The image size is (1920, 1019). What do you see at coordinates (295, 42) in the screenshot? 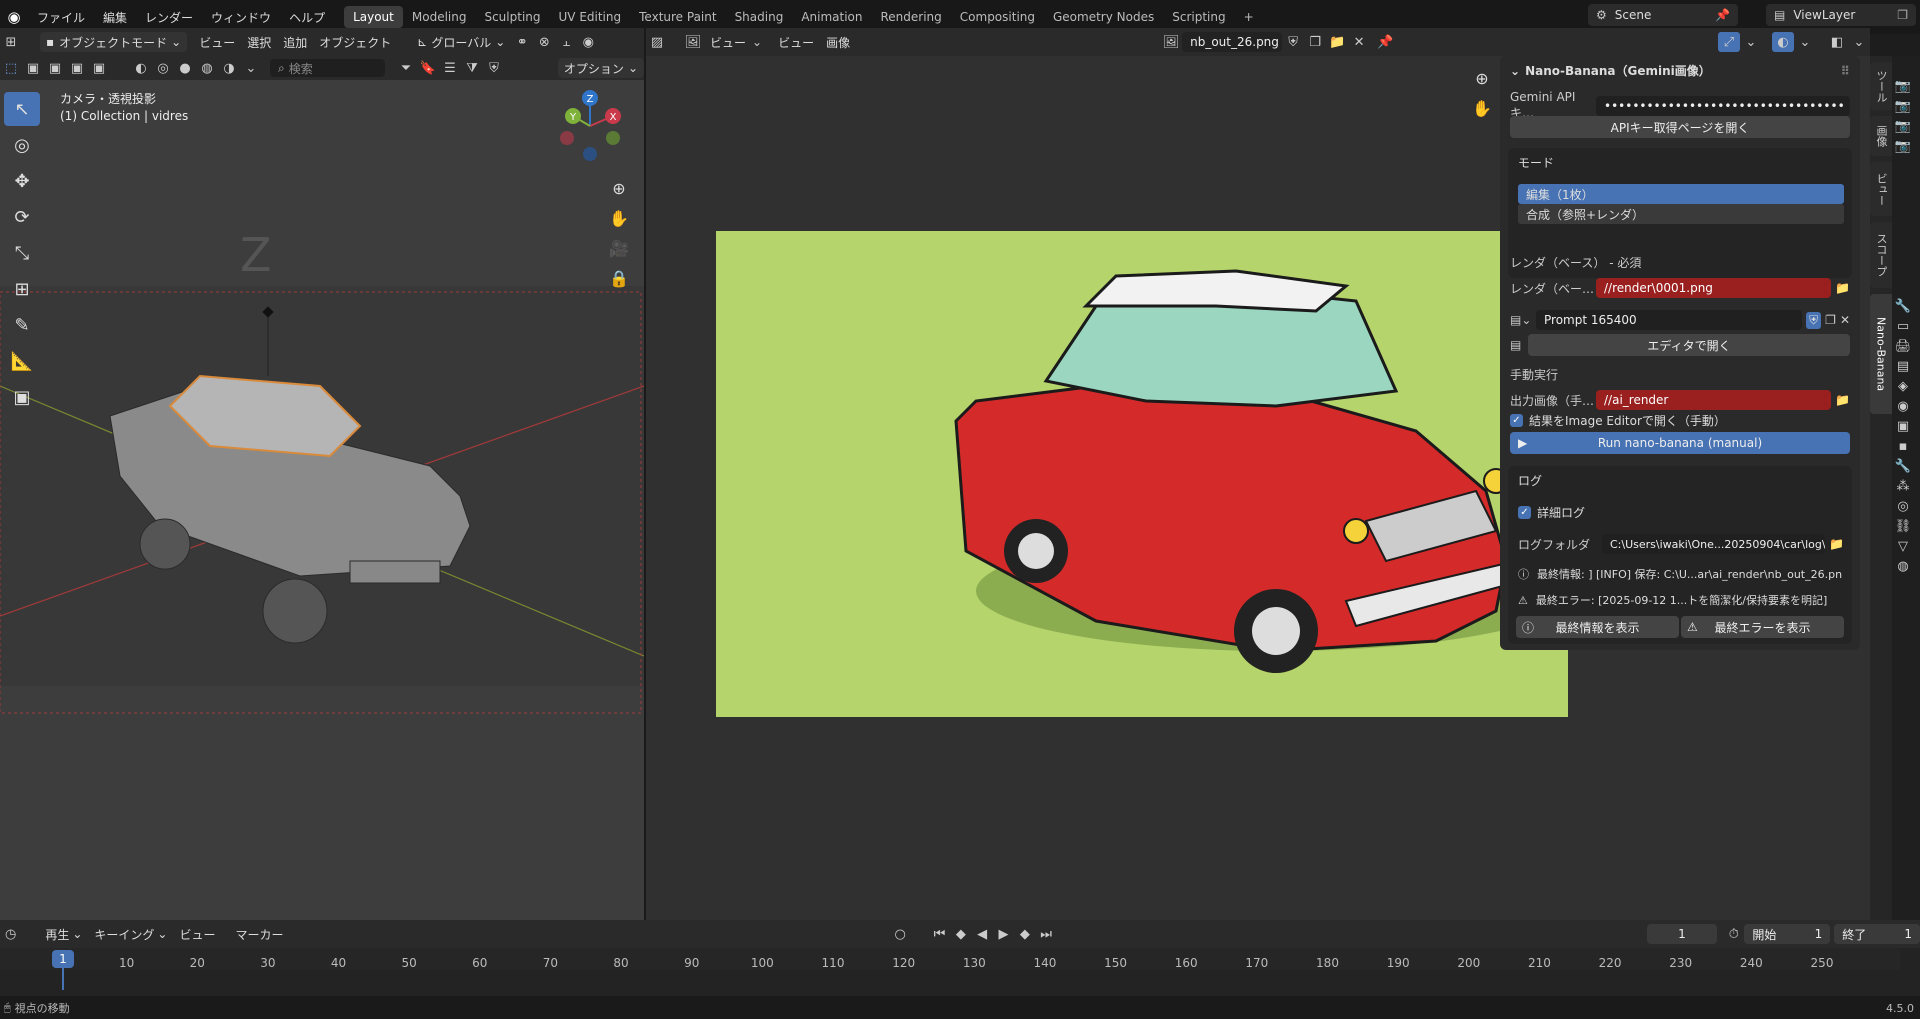
I see `menu-add: 追加` at bounding box center [295, 42].